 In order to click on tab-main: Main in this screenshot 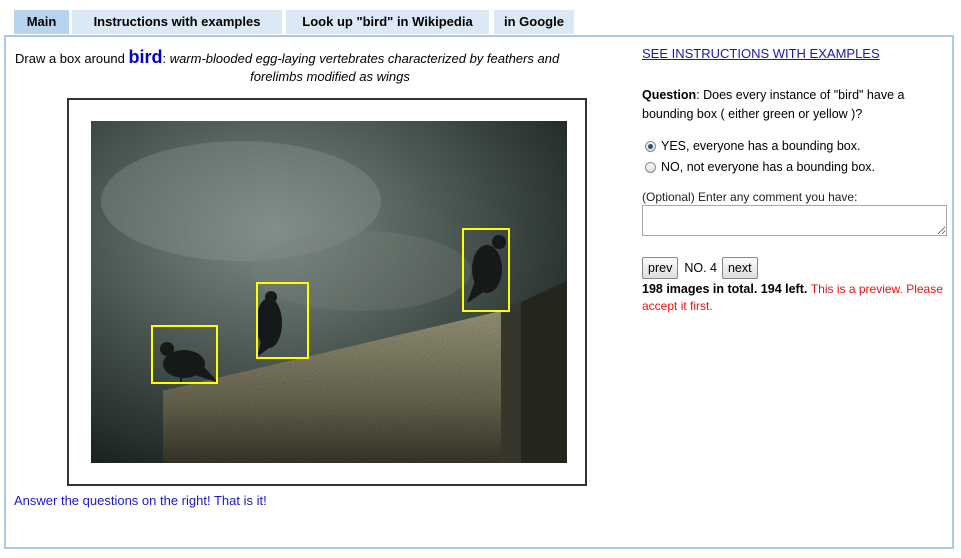, I will do `click(41, 22)`.